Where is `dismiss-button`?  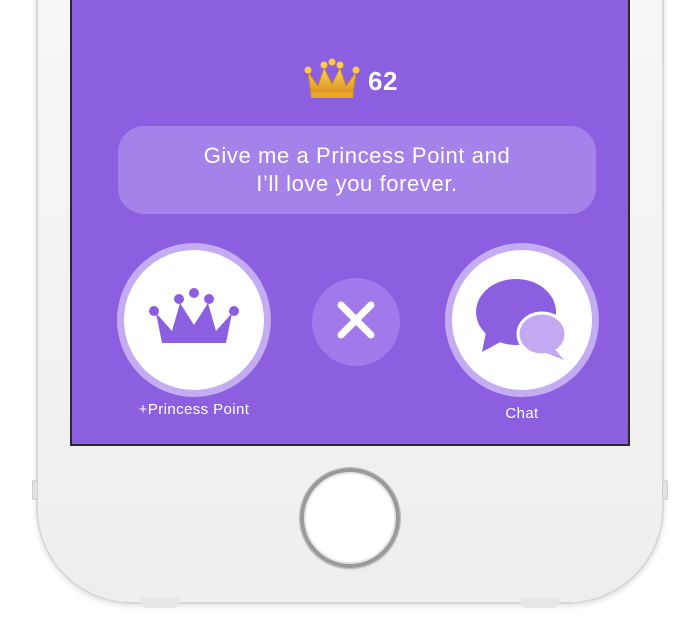
dismiss-button is located at coordinates (356, 322).